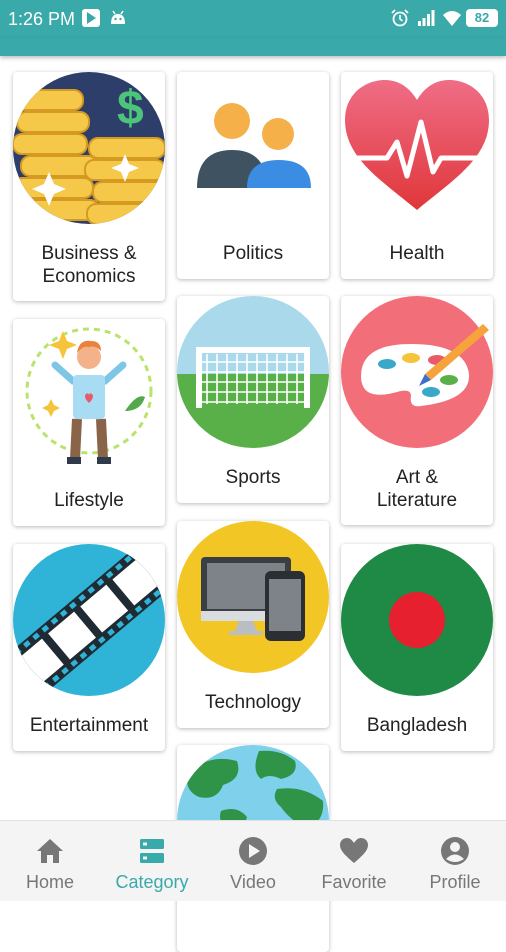  I want to click on category-label: Art & Literature, so click(417, 489).